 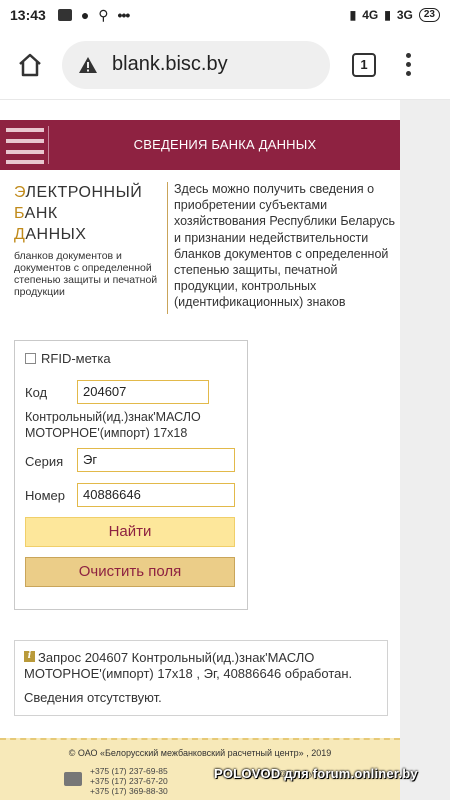 I want to click on code-label: Код, so click(x=36, y=392).